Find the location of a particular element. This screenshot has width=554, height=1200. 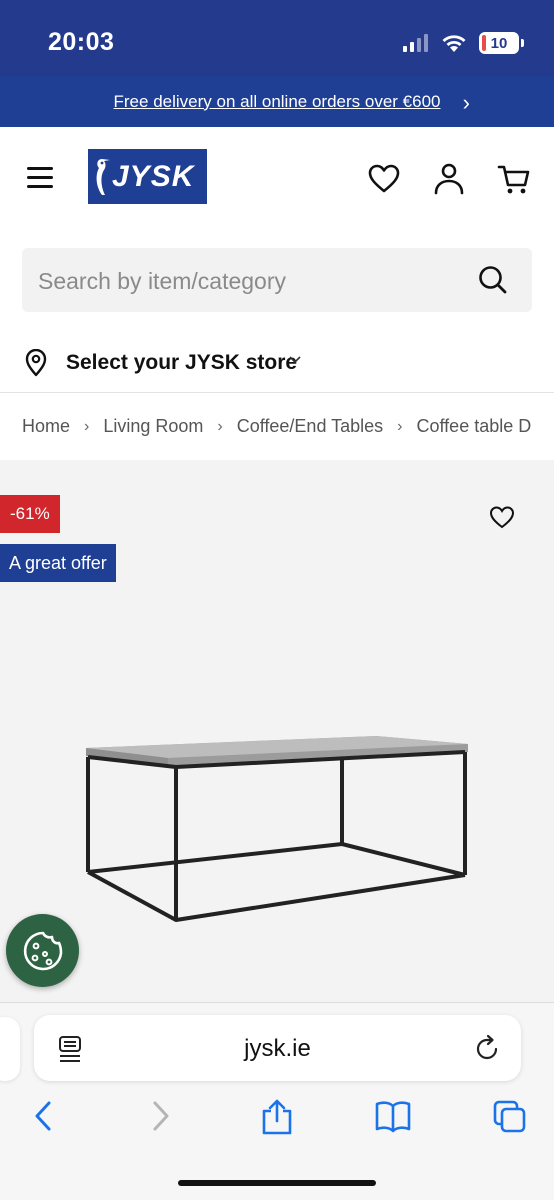

jysk-logo: JYSK is located at coordinates (147, 176).